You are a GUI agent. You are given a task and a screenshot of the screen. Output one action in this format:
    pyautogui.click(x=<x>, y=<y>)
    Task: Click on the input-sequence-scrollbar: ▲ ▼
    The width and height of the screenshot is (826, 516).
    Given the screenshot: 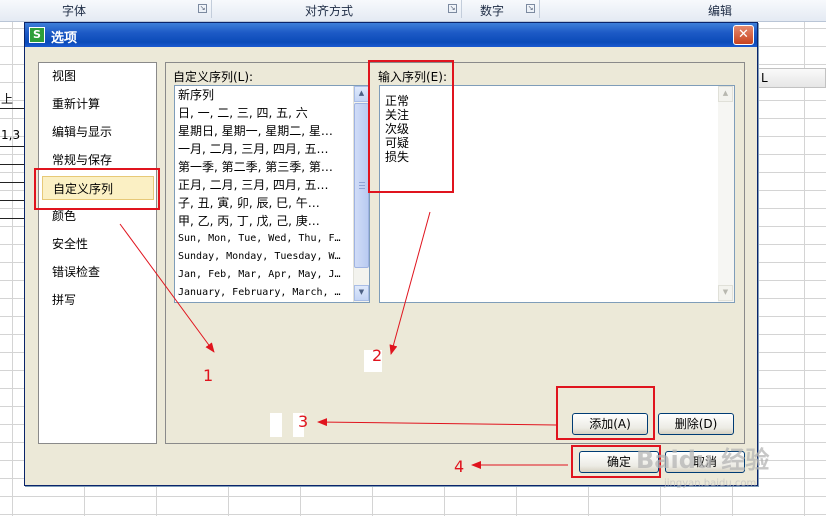 What is the action you would take?
    pyautogui.click(x=726, y=194)
    